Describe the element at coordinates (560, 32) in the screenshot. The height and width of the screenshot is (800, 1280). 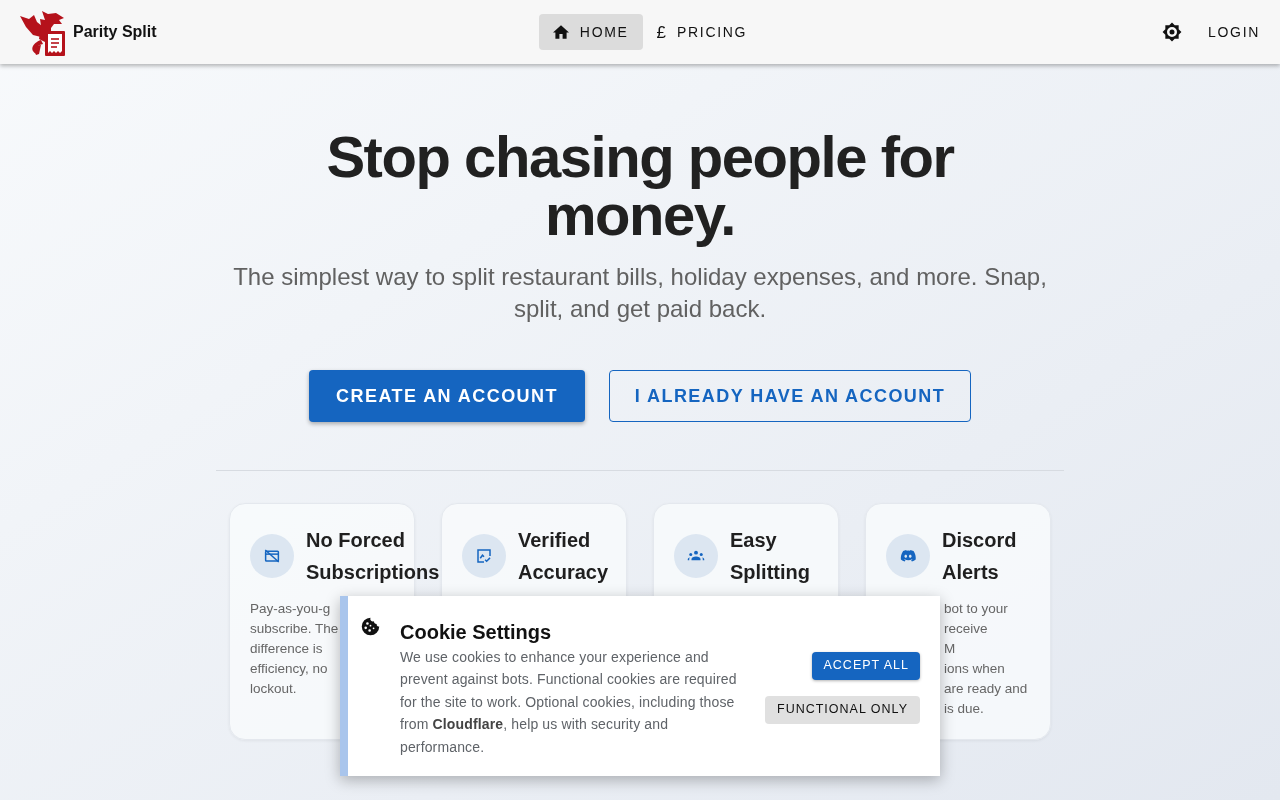
I see `home-icon` at that location.